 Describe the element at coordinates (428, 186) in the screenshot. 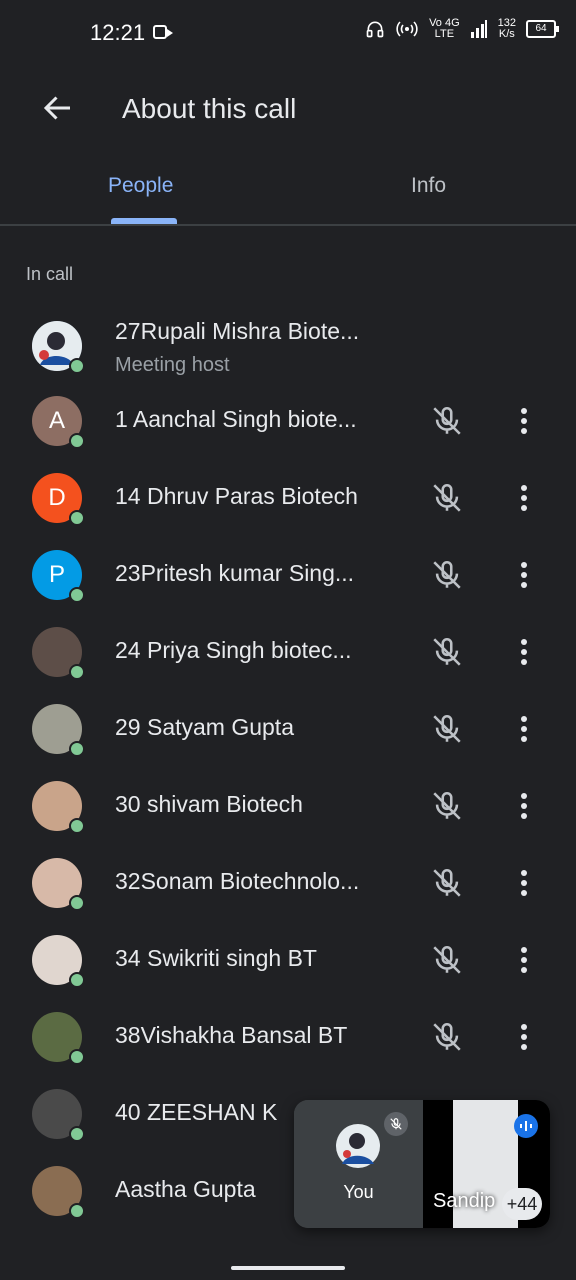

I see `tab-info: Info` at that location.